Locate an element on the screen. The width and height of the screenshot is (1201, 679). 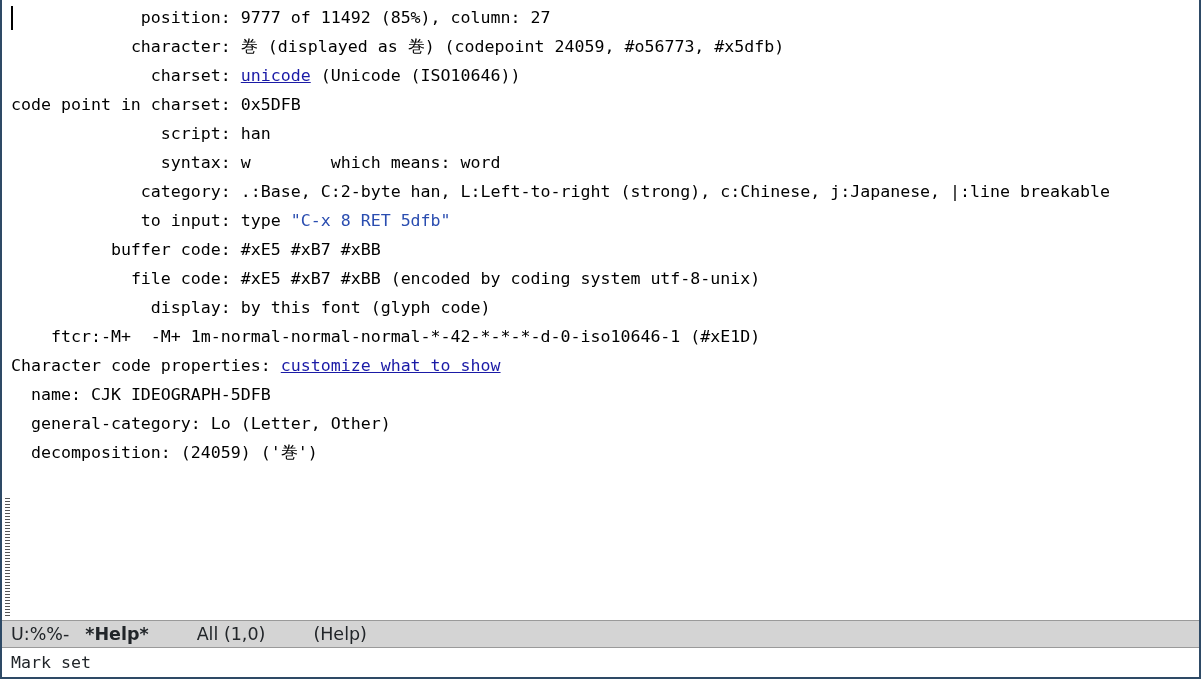
field-label: position: is located at coordinates (185, 18).